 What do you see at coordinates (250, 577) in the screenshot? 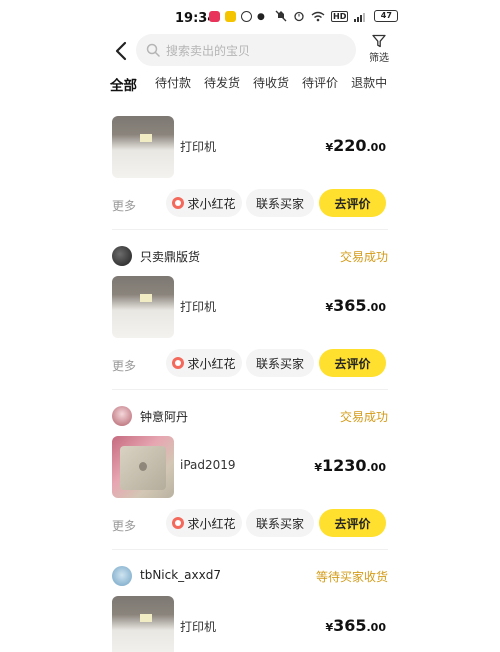
I see `order-header: tbNick_axxd7 等待买家收货` at bounding box center [250, 577].